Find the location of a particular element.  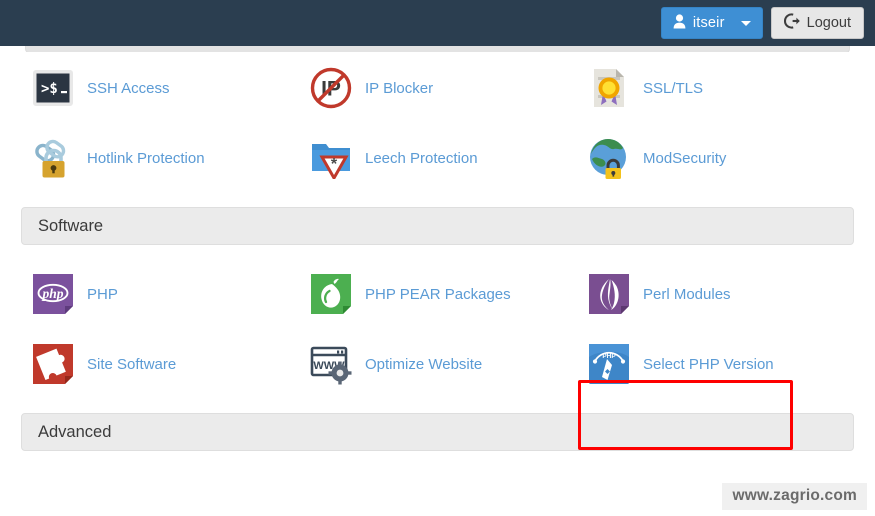

tile-label: Optimize Website is located at coordinates (424, 364).